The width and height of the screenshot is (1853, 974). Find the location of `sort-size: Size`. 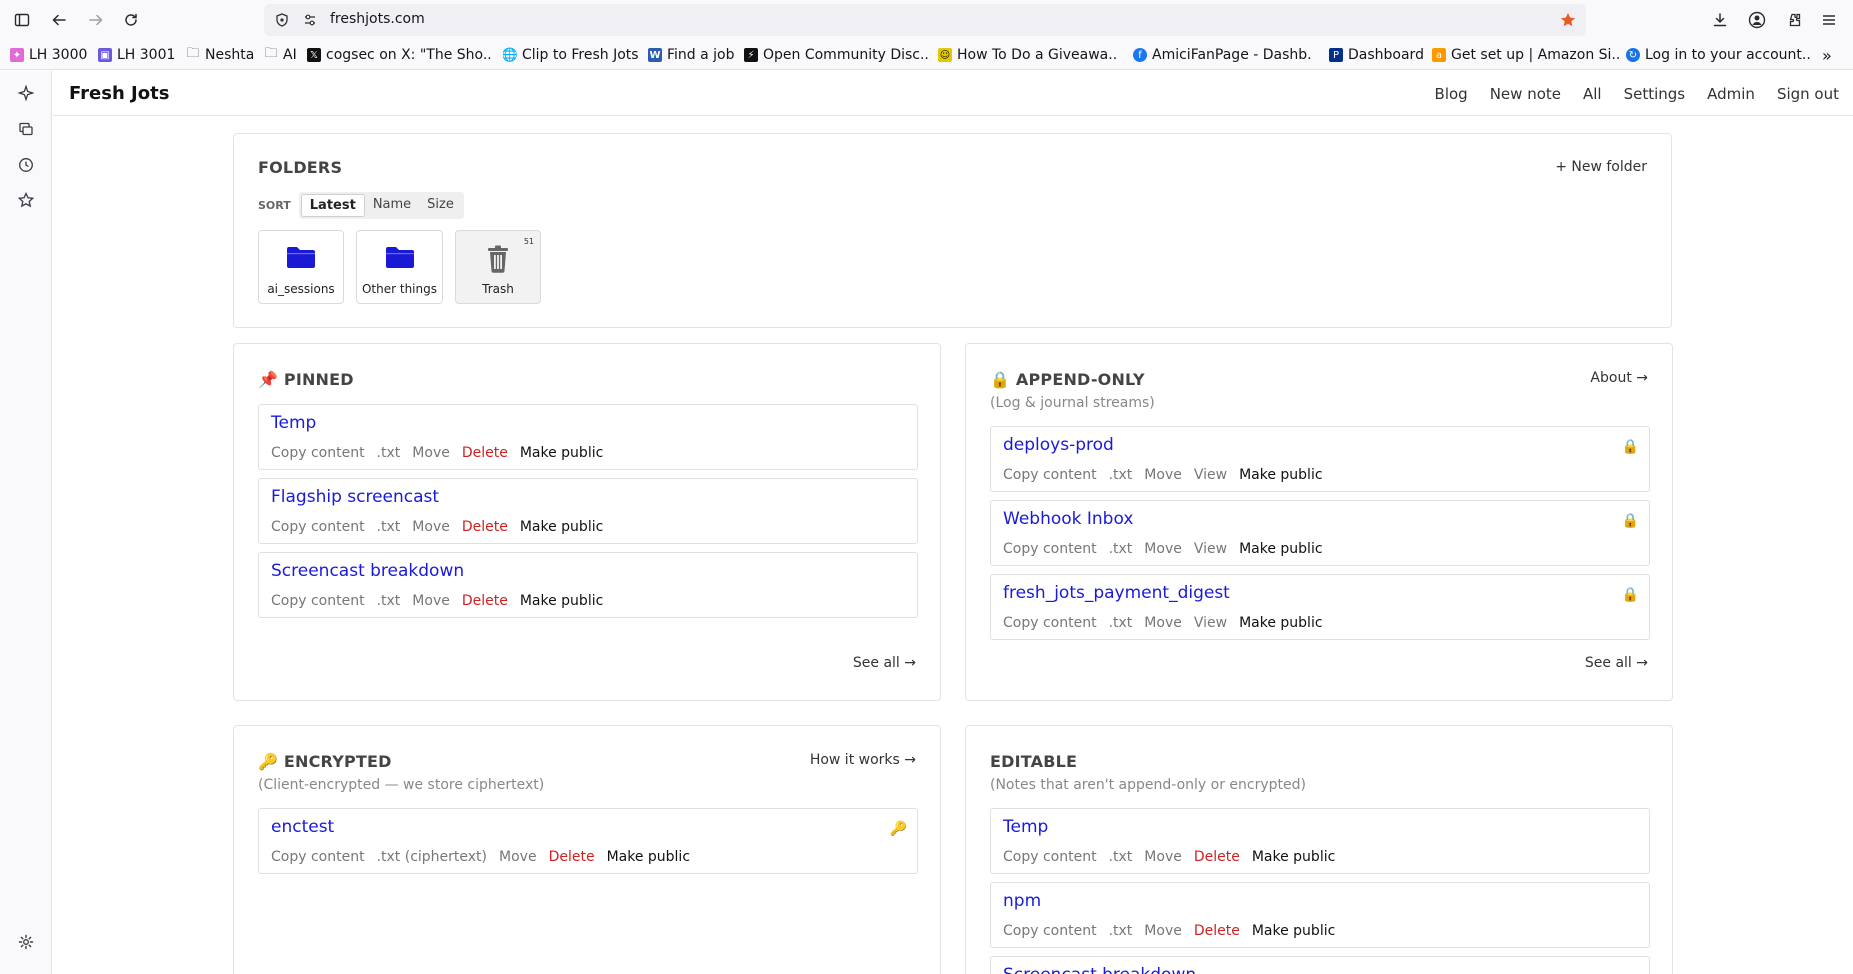

sort-size: Size is located at coordinates (440, 205).